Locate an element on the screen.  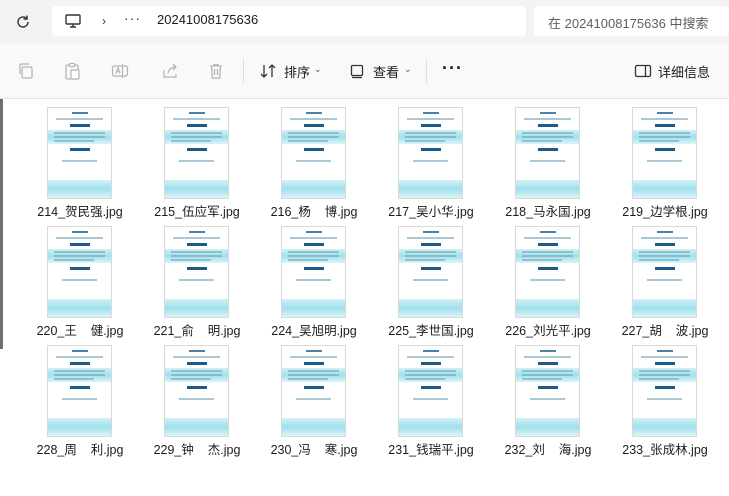
file-item: 217_吴小华.jpg is located at coordinates (431, 159).